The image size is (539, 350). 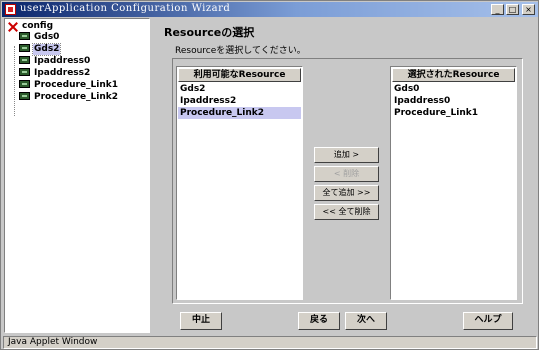 What do you see at coordinates (38, 26) in the screenshot?
I see `tree-root-label: config` at bounding box center [38, 26].